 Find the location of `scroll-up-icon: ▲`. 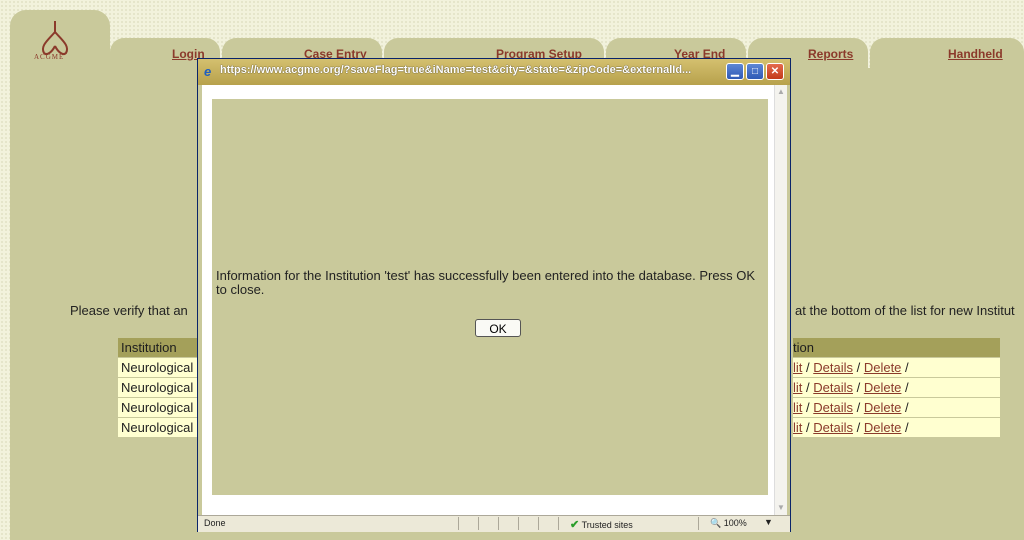

scroll-up-icon: ▲ is located at coordinates (781, 92).